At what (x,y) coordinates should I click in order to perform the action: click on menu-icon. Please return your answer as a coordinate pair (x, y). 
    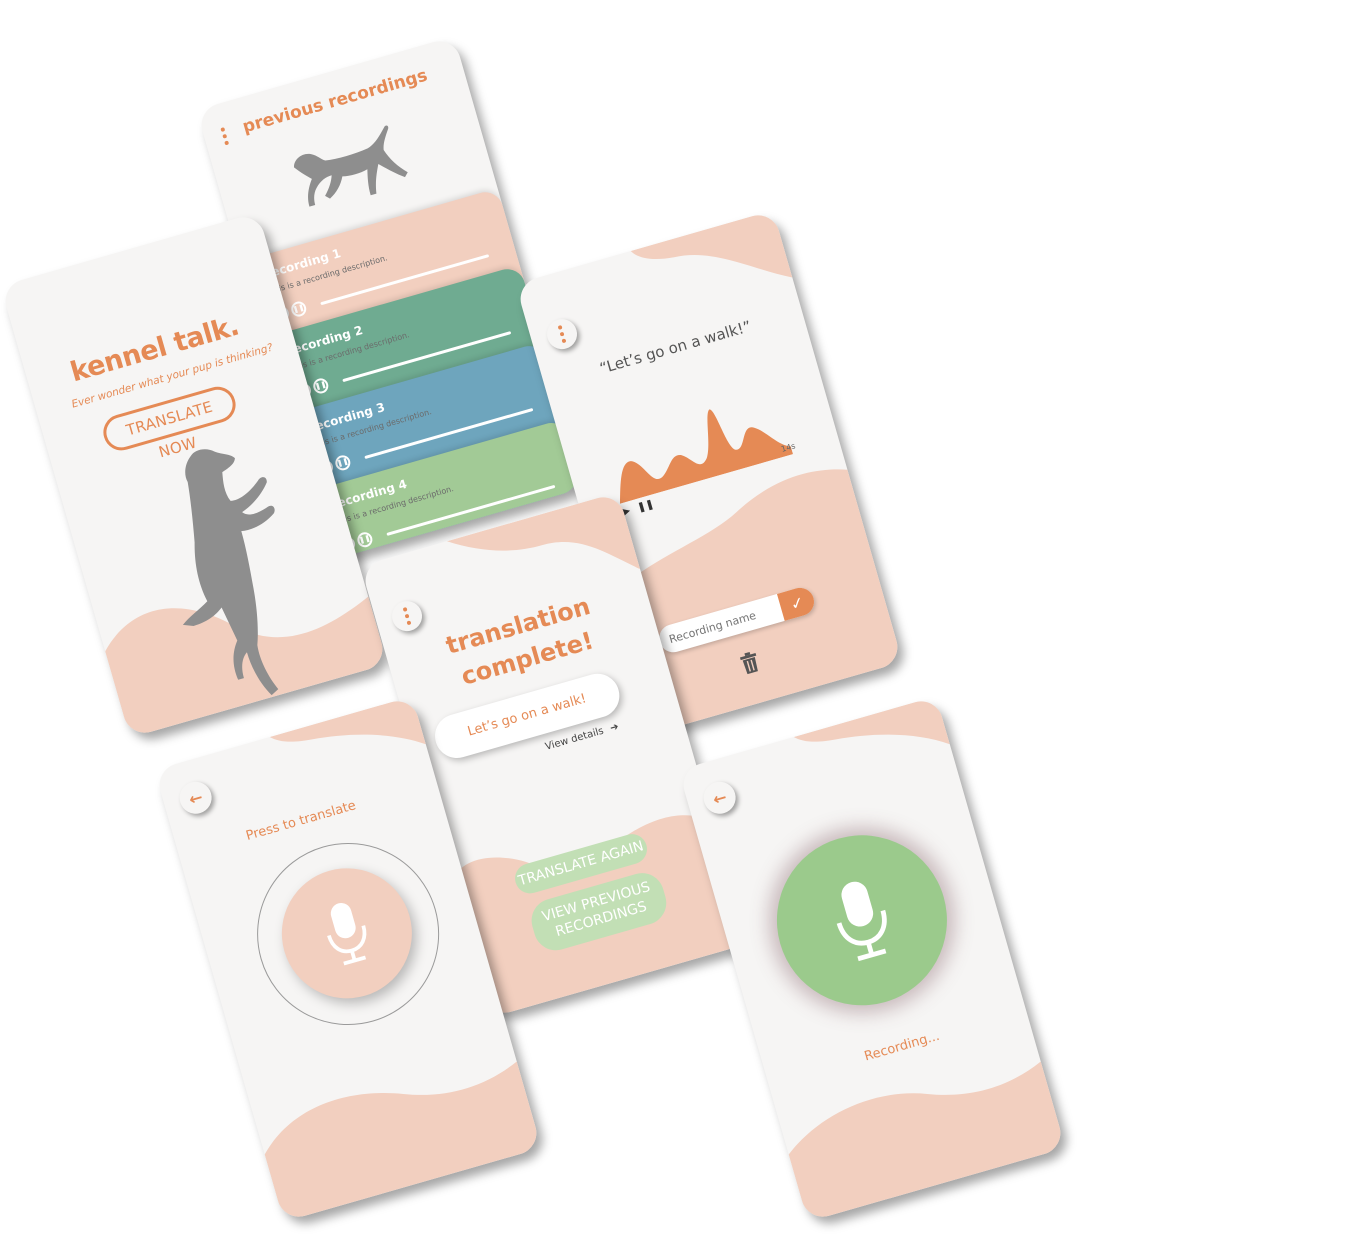
    Looking at the image, I should click on (224, 136).